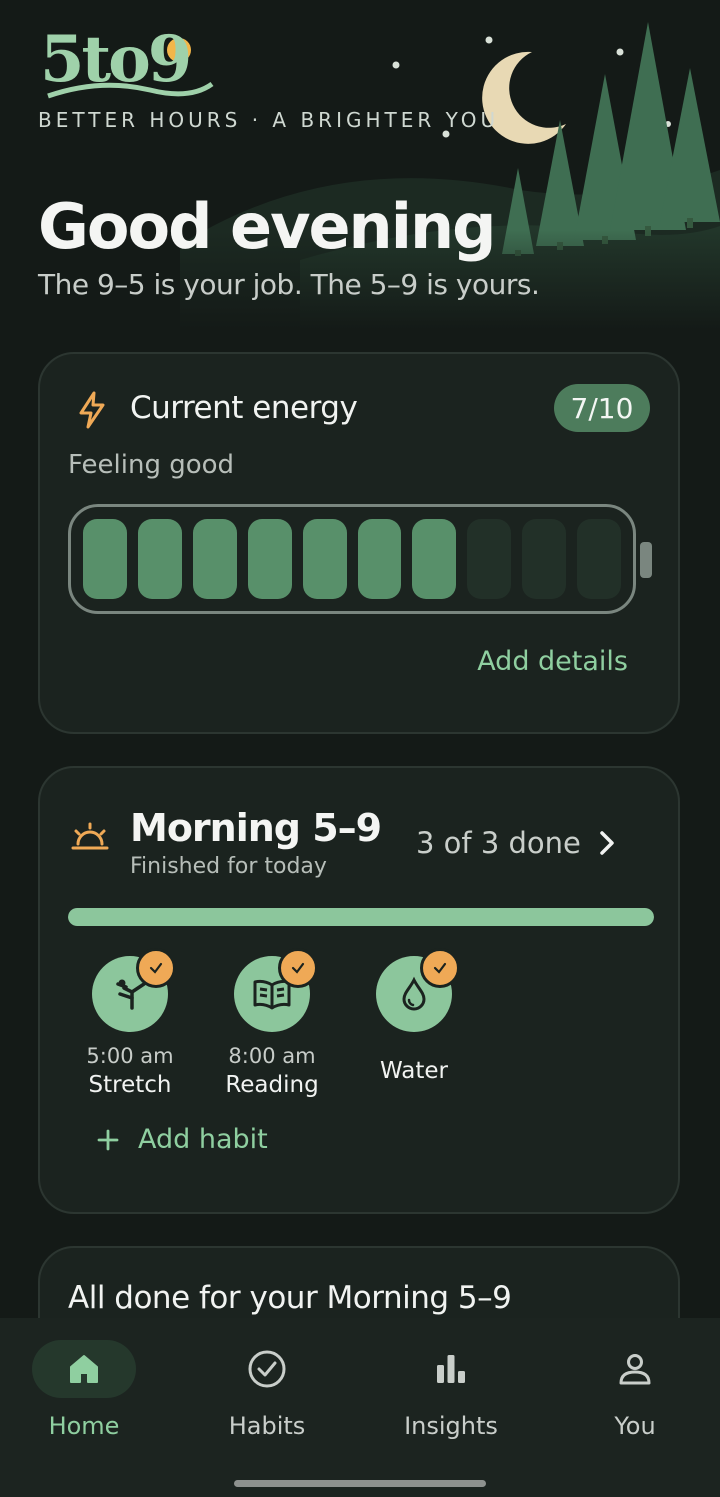 The height and width of the screenshot is (1497, 720). What do you see at coordinates (451, 1426) in the screenshot?
I see `nav-label-insights: Insights` at bounding box center [451, 1426].